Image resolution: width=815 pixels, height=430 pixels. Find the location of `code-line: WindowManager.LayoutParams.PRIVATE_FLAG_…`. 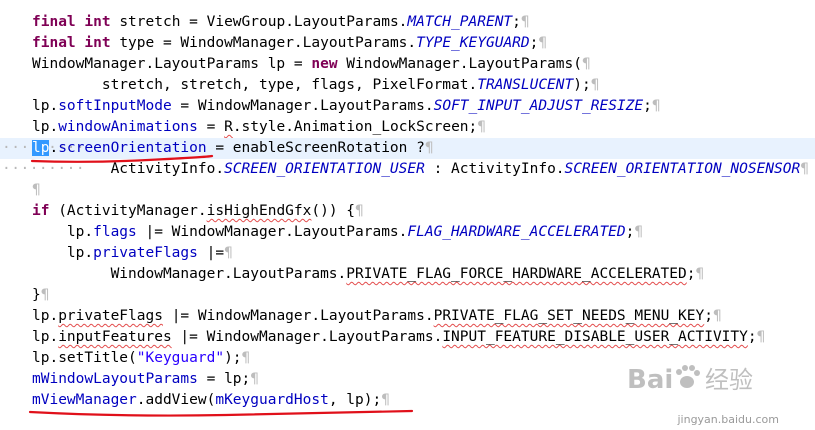

code-line: WindowManager.LayoutParams.PRIVATE_FLAG_… is located at coordinates (407, 274).